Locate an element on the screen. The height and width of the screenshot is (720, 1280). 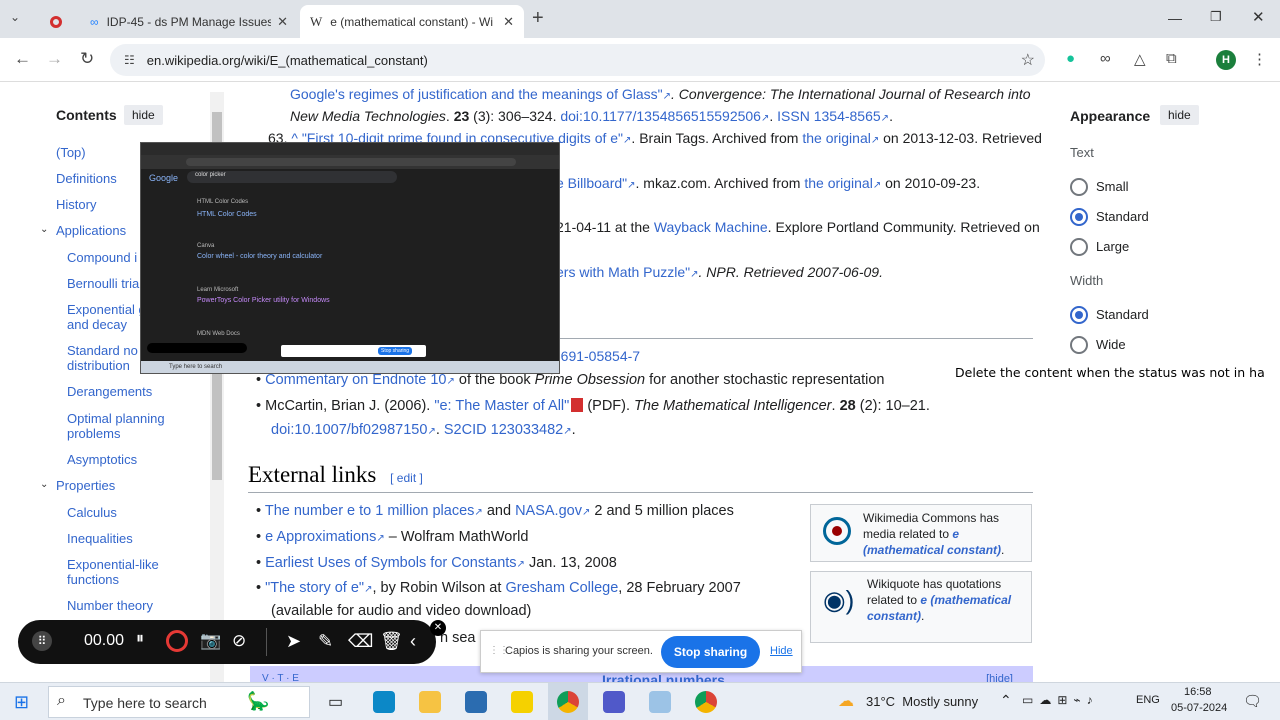
approximations-link: e Approximations is located at coordinates (320, 537).